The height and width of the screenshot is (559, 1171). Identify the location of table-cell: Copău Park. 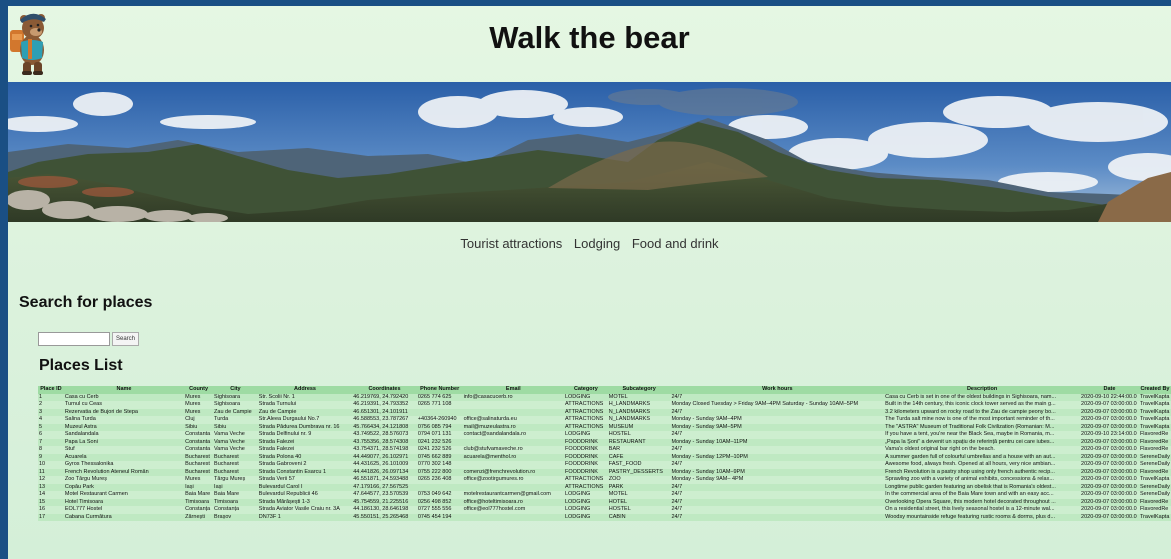
(124, 487).